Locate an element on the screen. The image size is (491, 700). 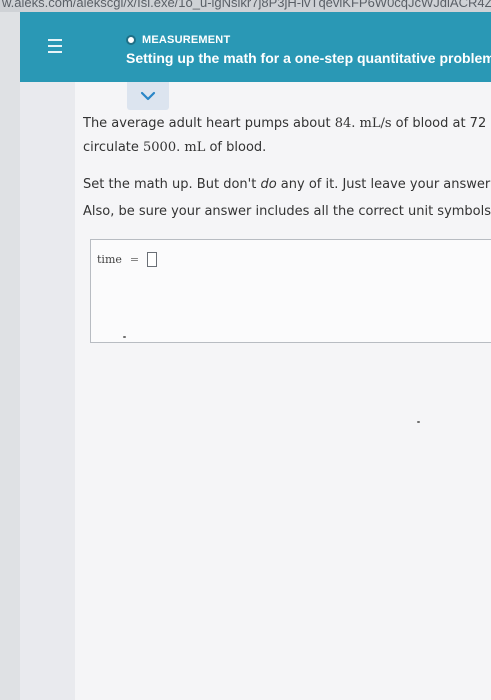
volume-value: 5000. mL is located at coordinates (174, 147).